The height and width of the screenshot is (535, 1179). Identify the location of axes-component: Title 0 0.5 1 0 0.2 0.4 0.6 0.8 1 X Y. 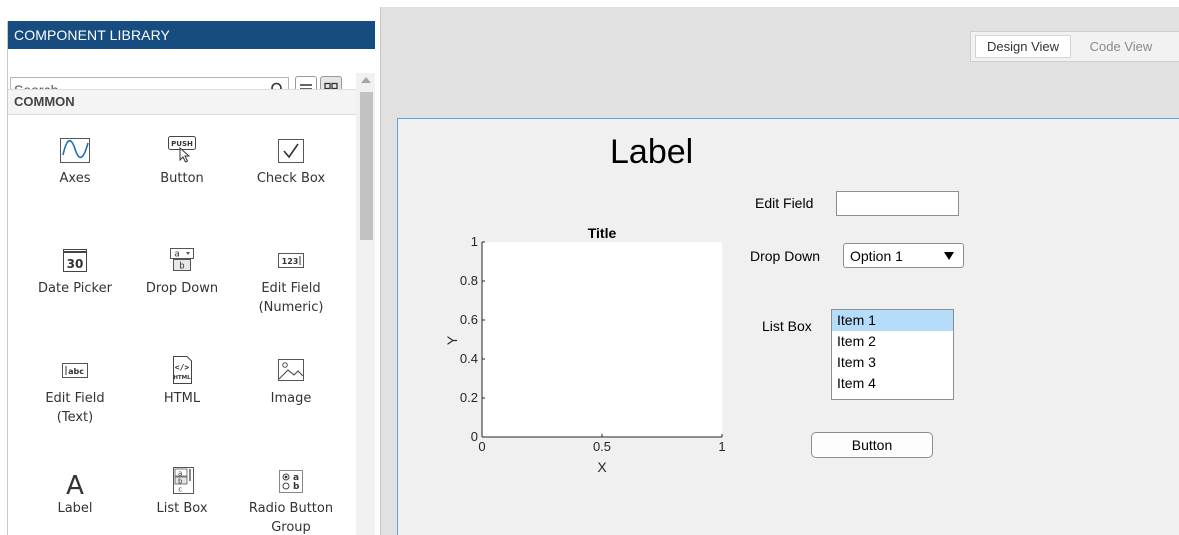
(582, 353).